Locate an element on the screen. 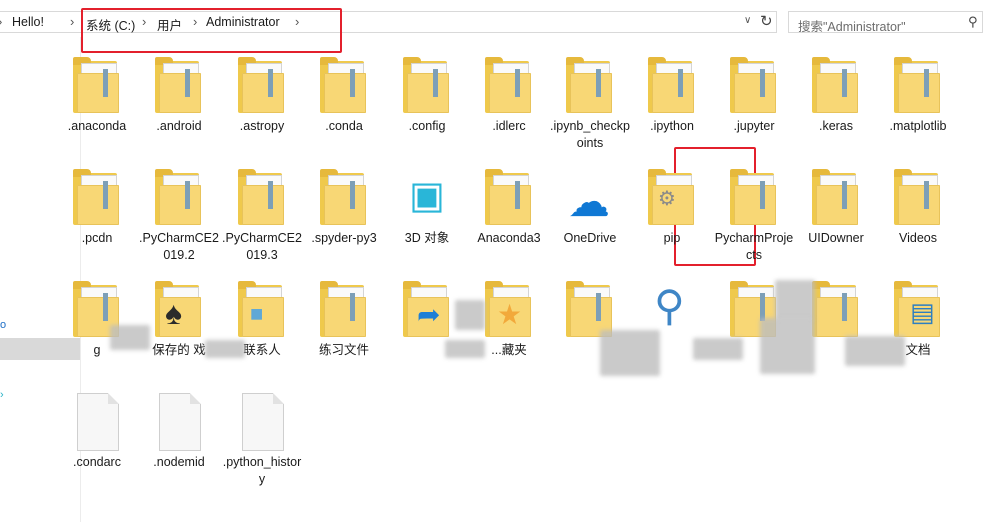 This screenshot has height=522, width=983. contacts-icon: ■ is located at coordinates (262, 309).